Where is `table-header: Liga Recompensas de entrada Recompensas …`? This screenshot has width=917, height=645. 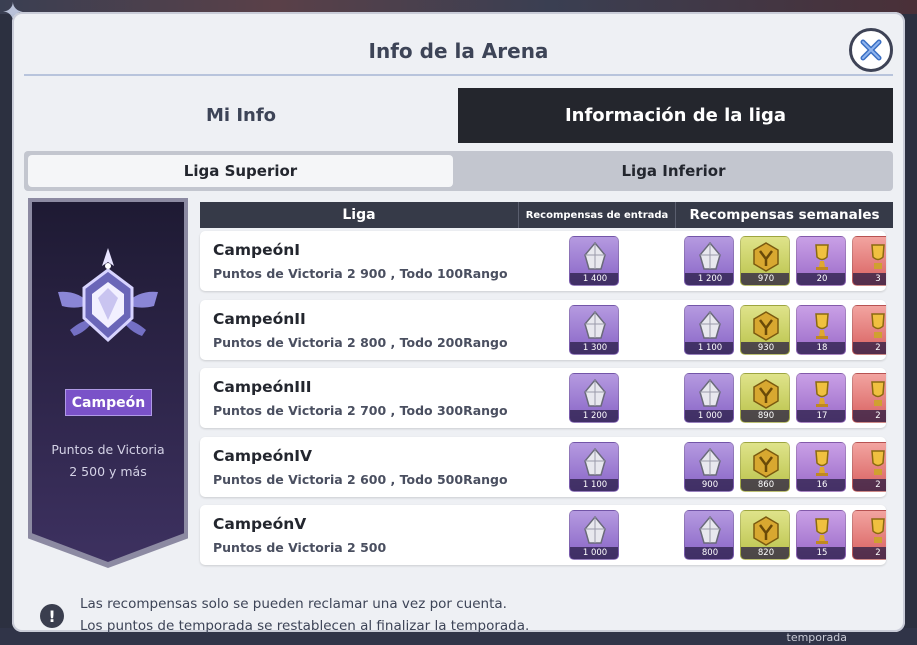
table-header: Liga Recompensas de entrada Recompensas … is located at coordinates (546, 215).